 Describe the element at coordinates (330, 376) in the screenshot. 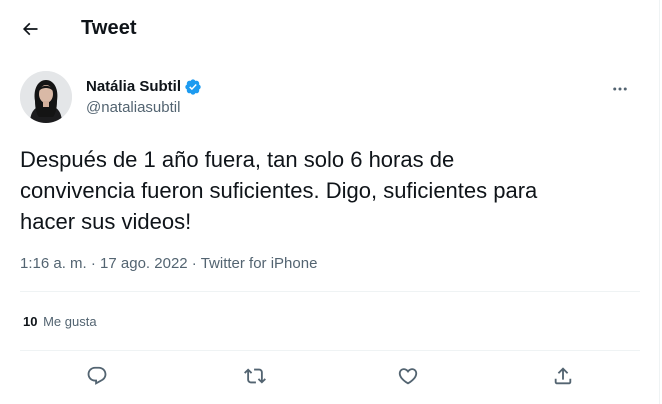

I see `tweet-actions` at that location.